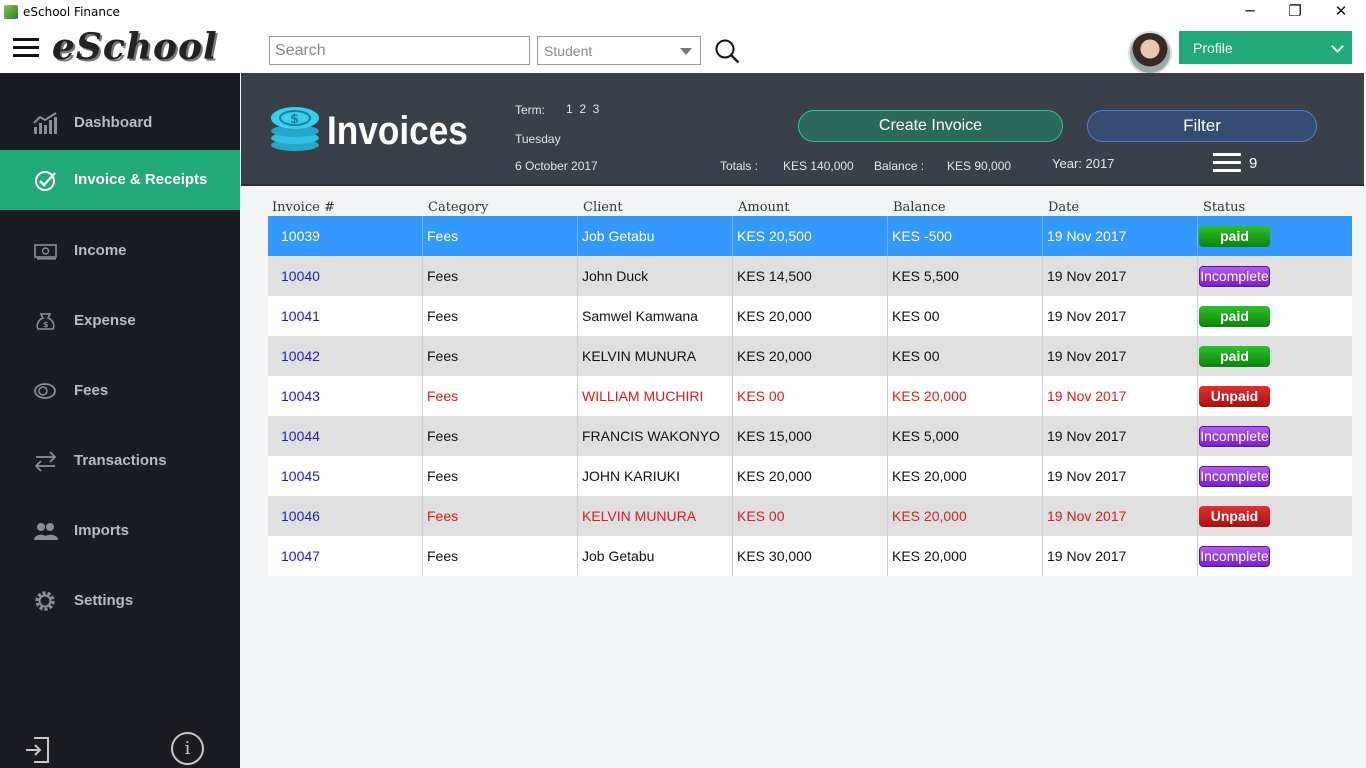 This screenshot has height=768, width=1366. What do you see at coordinates (120, 601) in the screenshot?
I see `sidebar-item-settings: Settings` at bounding box center [120, 601].